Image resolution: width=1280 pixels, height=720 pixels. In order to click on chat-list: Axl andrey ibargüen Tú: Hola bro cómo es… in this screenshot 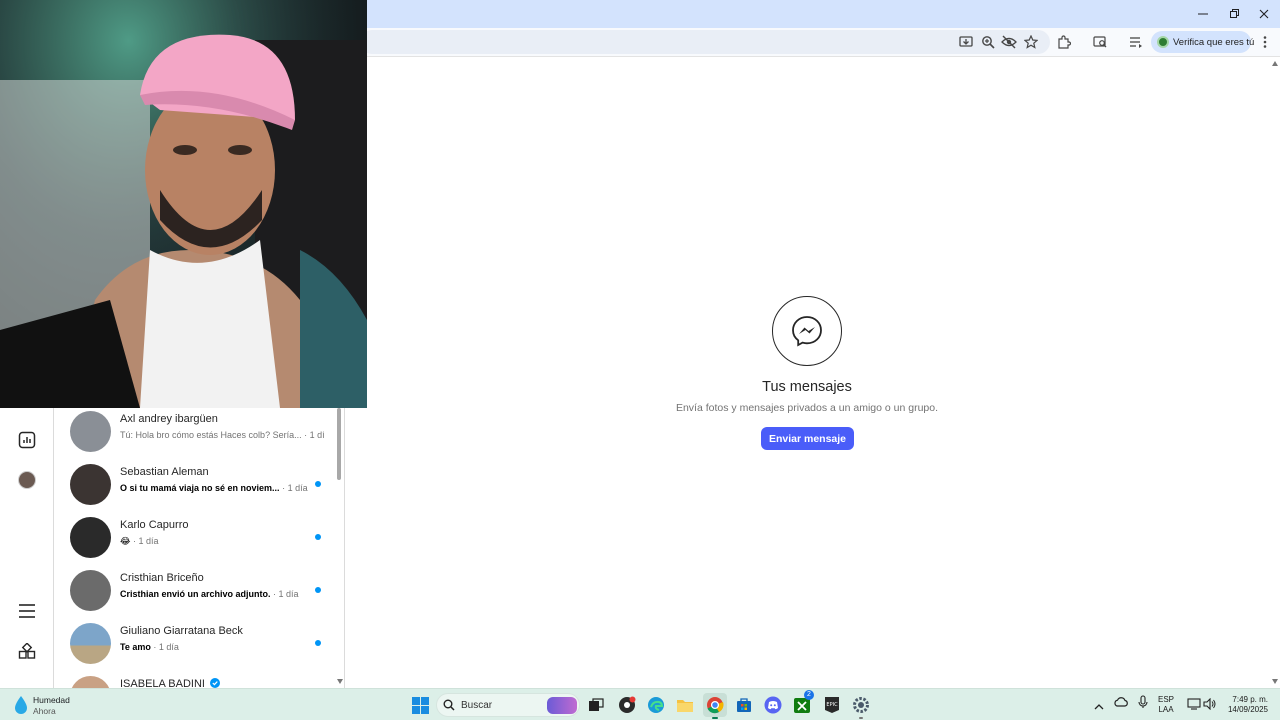, I will do `click(199, 548)`.